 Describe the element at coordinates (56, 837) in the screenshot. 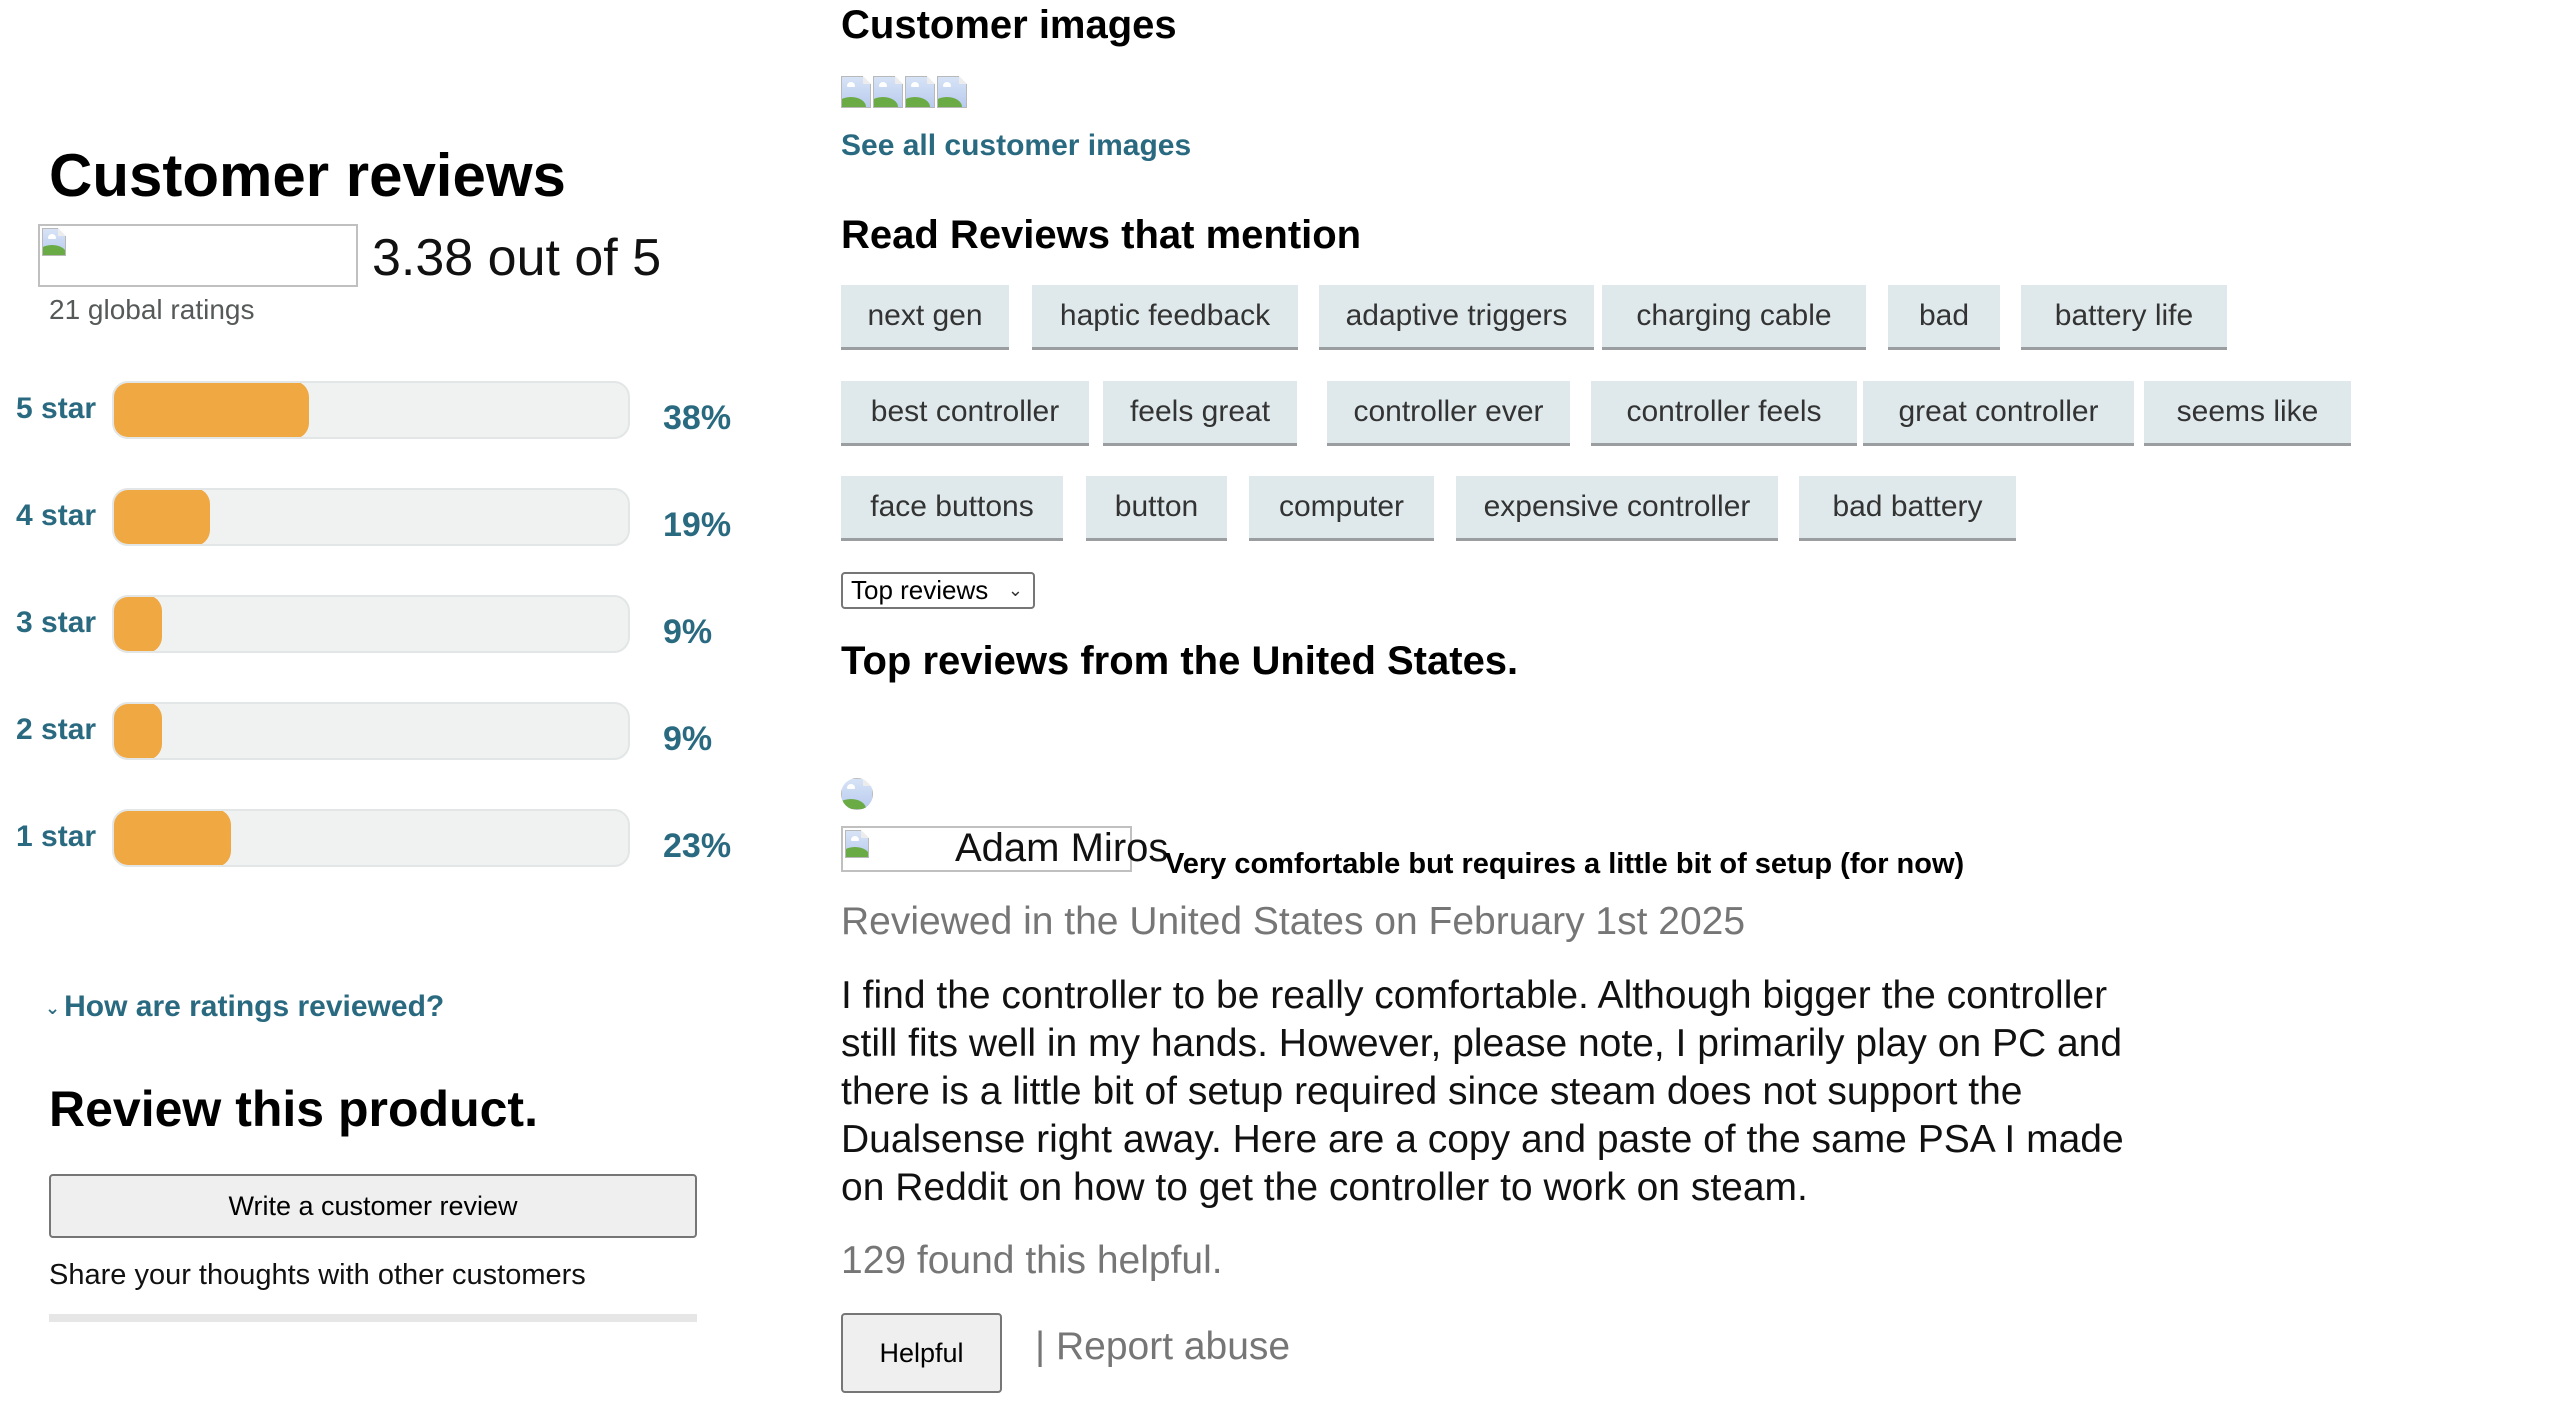

I see `star-label: 1 star` at that location.